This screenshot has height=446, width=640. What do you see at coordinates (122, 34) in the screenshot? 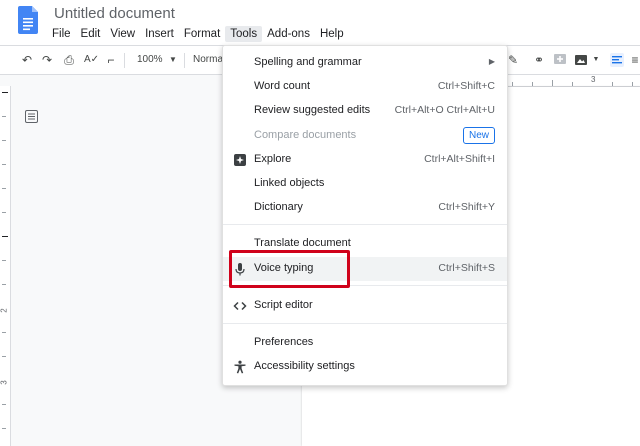
I see `menu-view: View` at bounding box center [122, 34].